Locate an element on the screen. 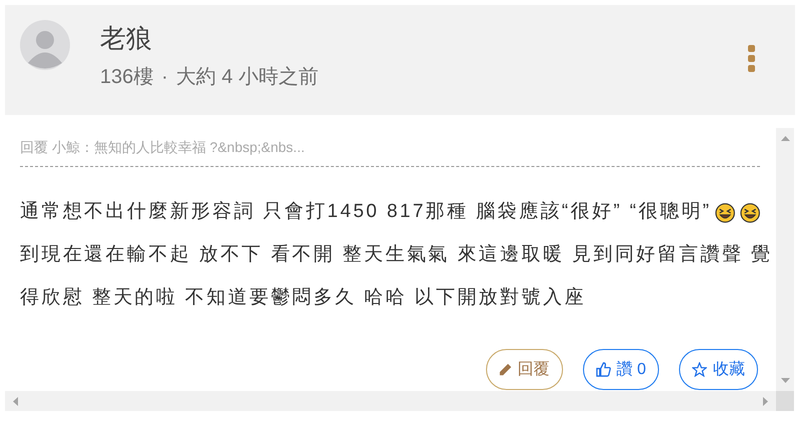 The image size is (808, 425). scroll-right-icon is located at coordinates (765, 401).